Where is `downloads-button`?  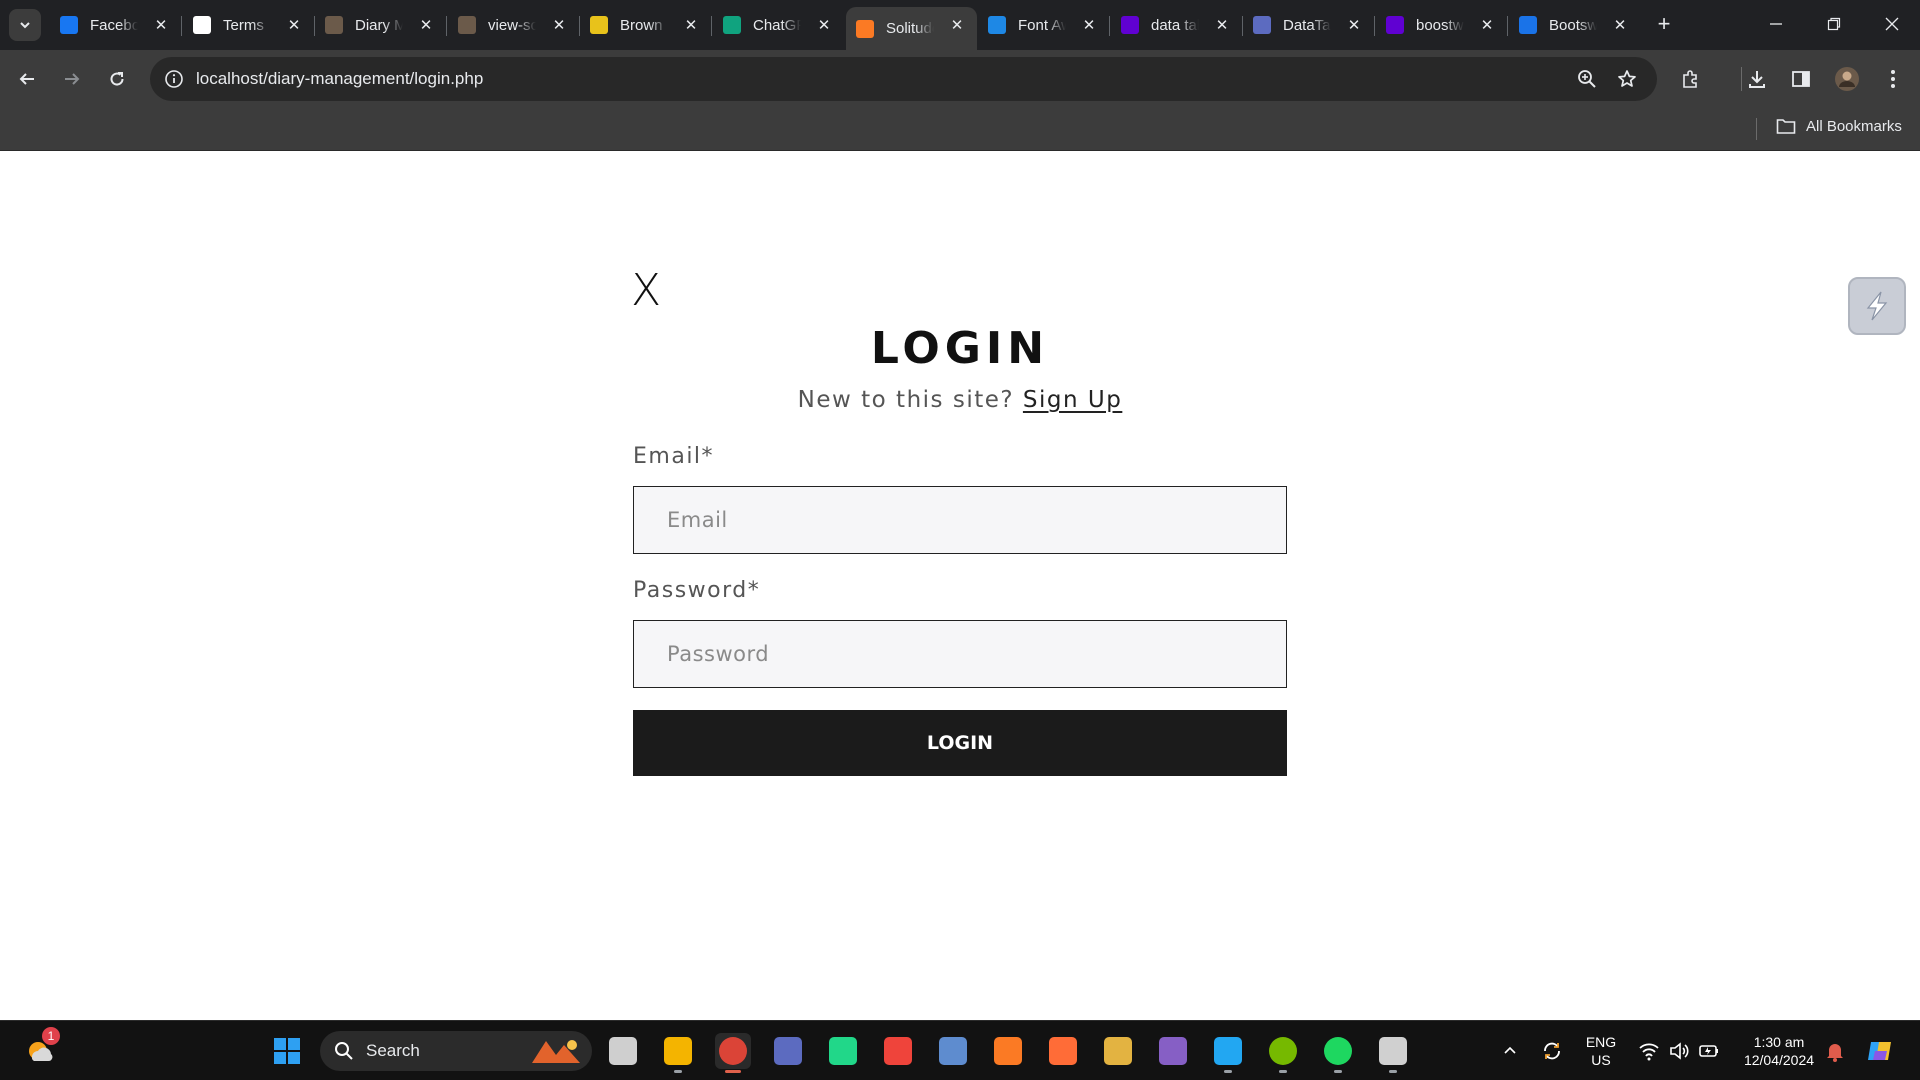 downloads-button is located at coordinates (1757, 79).